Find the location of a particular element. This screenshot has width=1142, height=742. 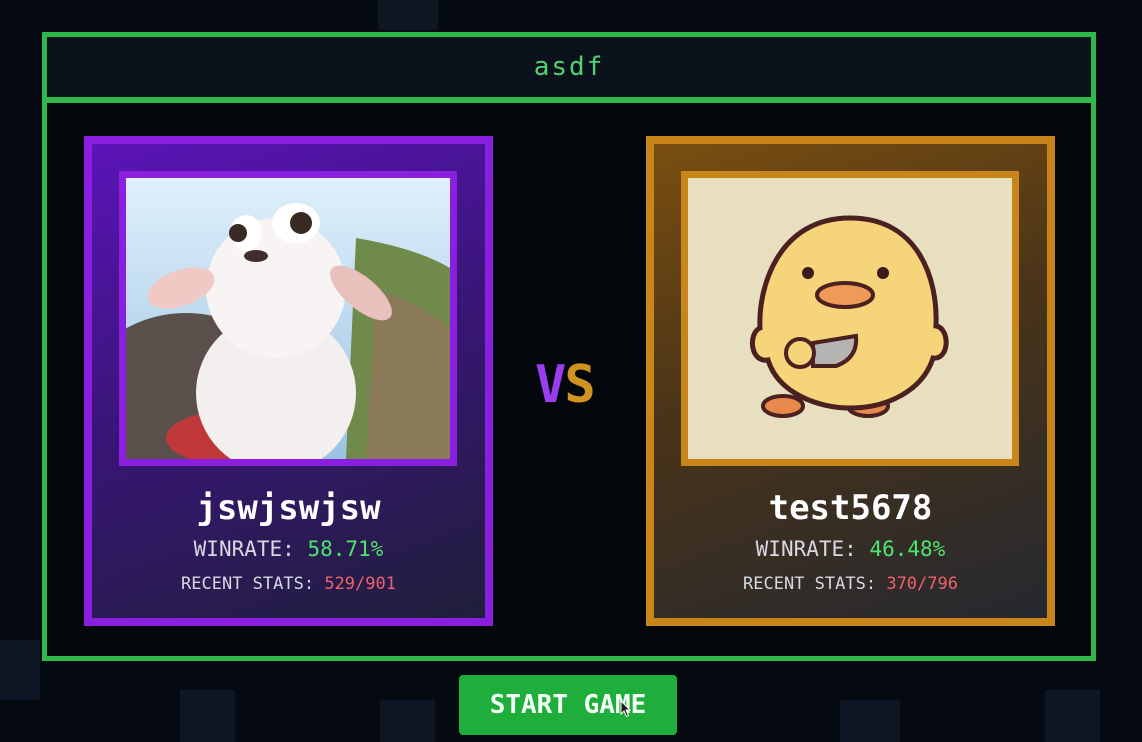

mouse-cursor-icon is located at coordinates (626, 709).